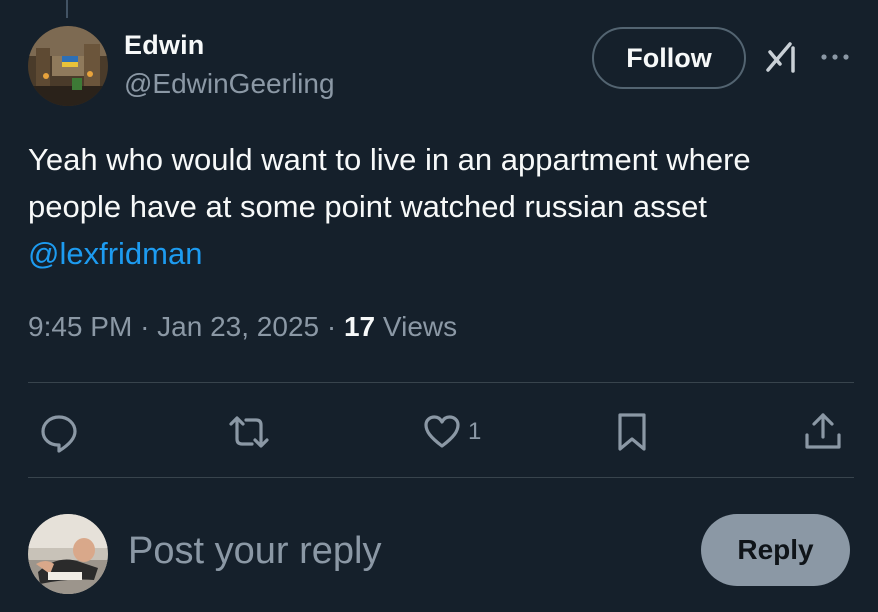  I want to click on current-user-avatar-image, so click(68, 554).